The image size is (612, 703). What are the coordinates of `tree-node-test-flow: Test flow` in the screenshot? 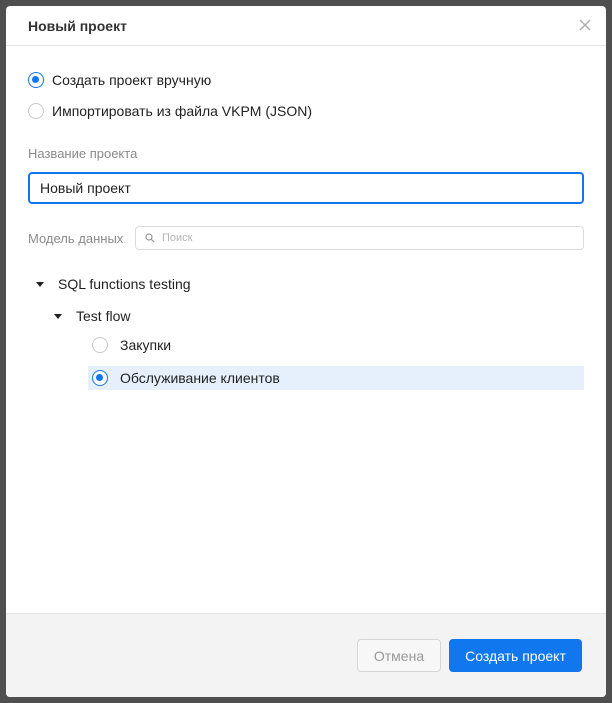 It's located at (92, 316).